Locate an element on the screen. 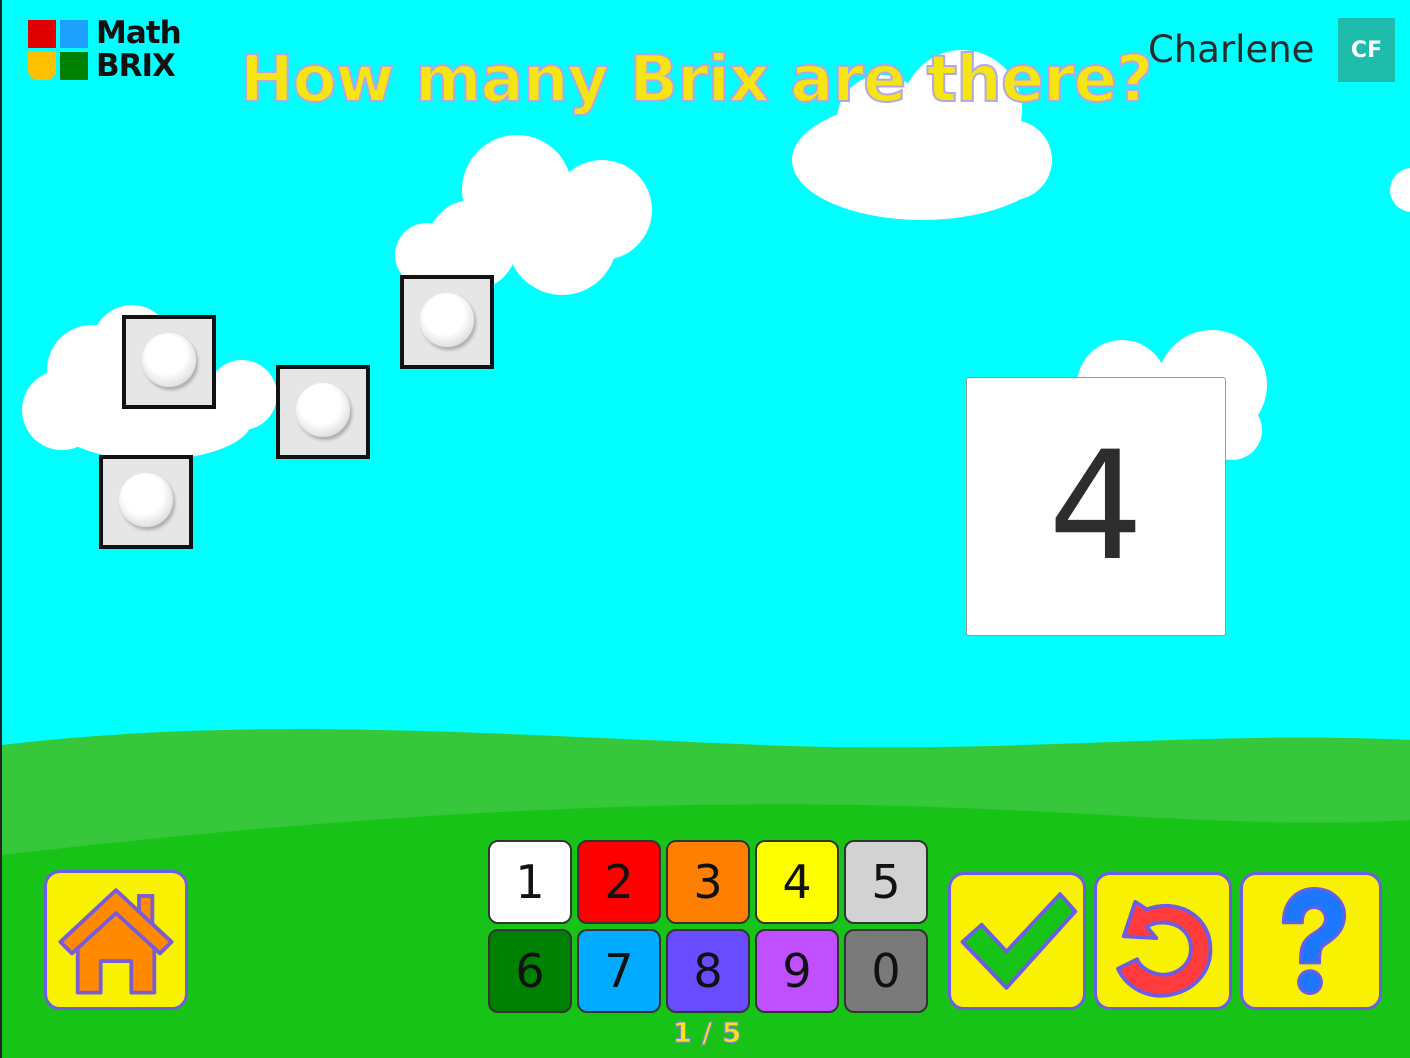 The image size is (1410, 1058). answer-card: 4 is located at coordinates (1096, 506).